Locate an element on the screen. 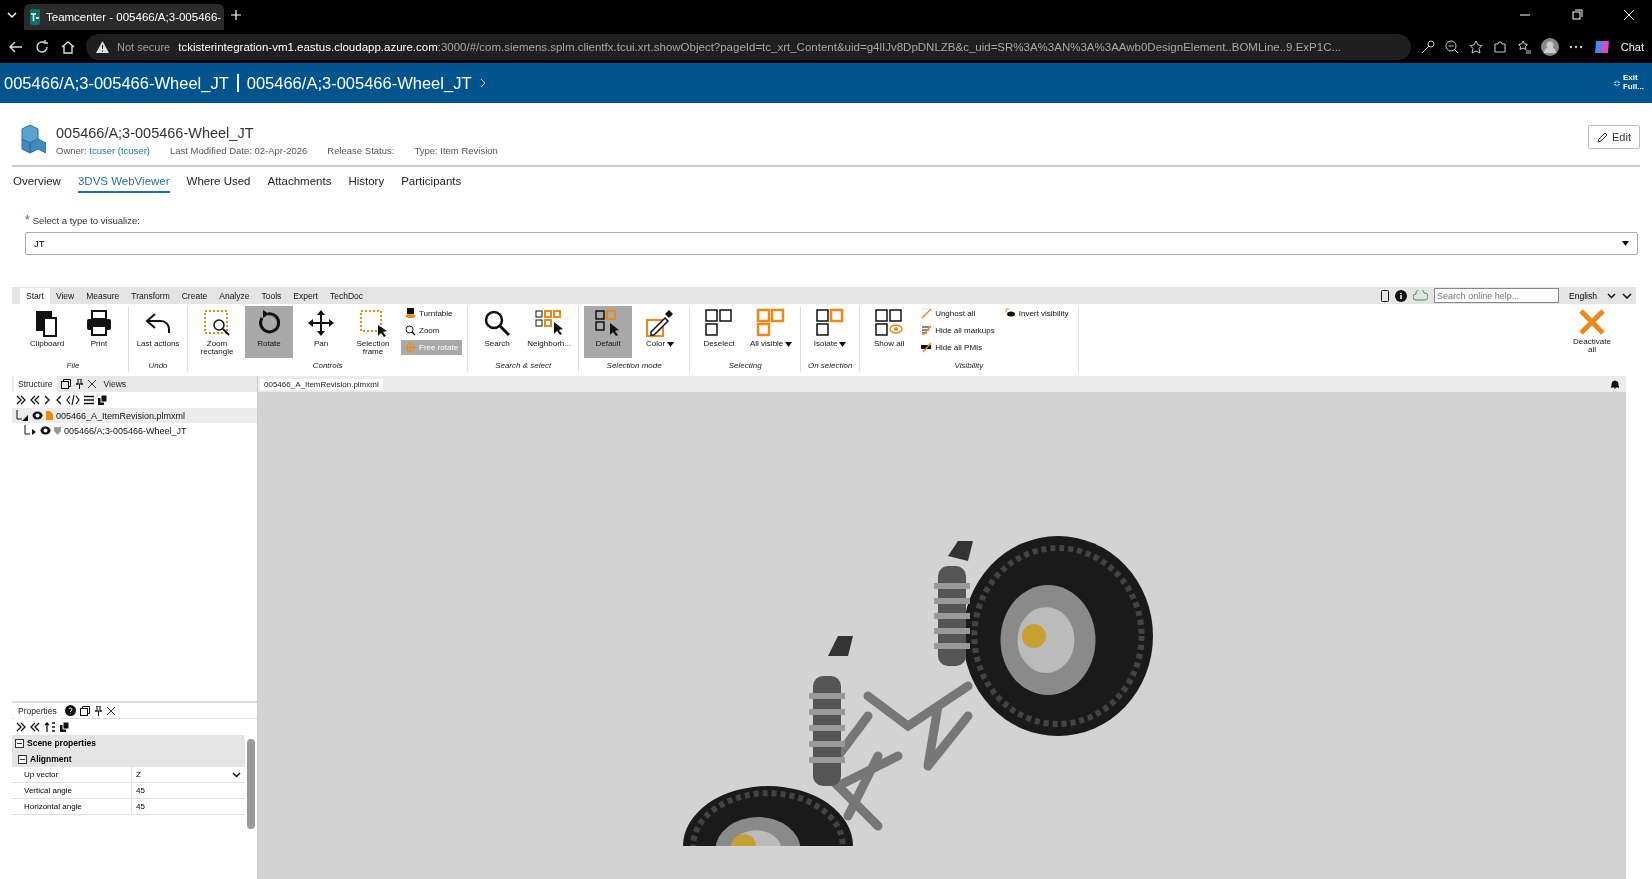 This screenshot has width=1652, height=879. tab: Where Used is located at coordinates (218, 183).